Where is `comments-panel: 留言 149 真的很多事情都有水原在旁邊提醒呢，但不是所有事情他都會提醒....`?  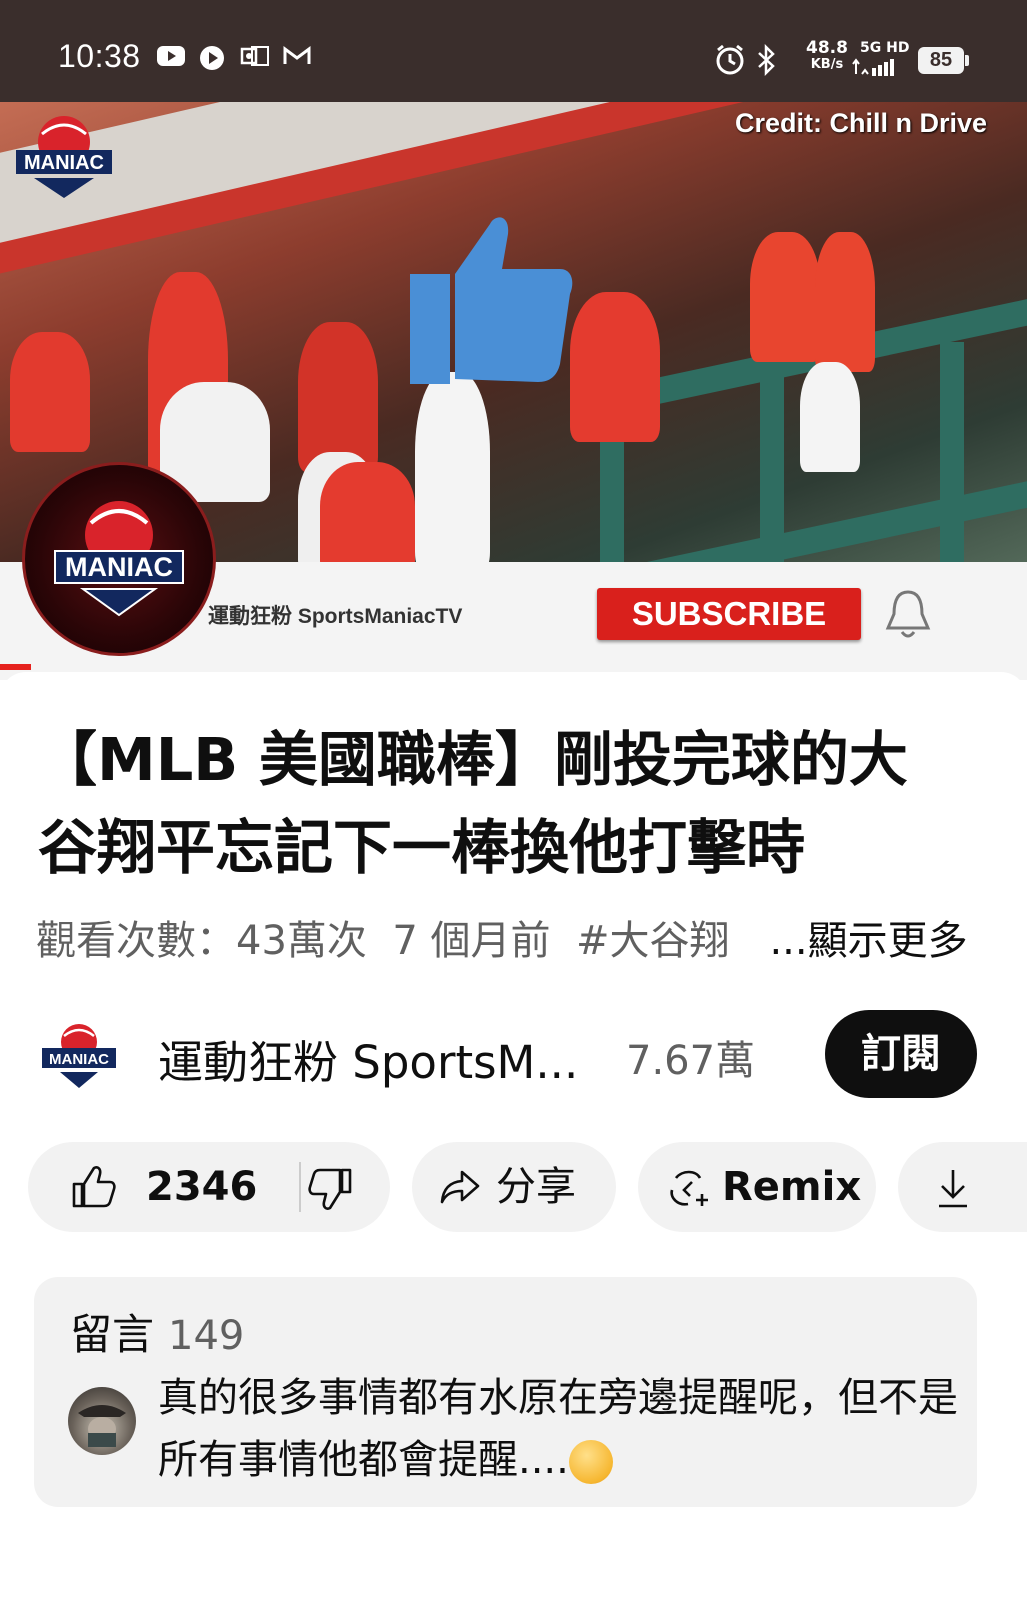
comments-panel: 留言 149 真的很多事情都有水原在旁邊提醒呢，但不是所有事情他都會提醒.... is located at coordinates (505, 1392).